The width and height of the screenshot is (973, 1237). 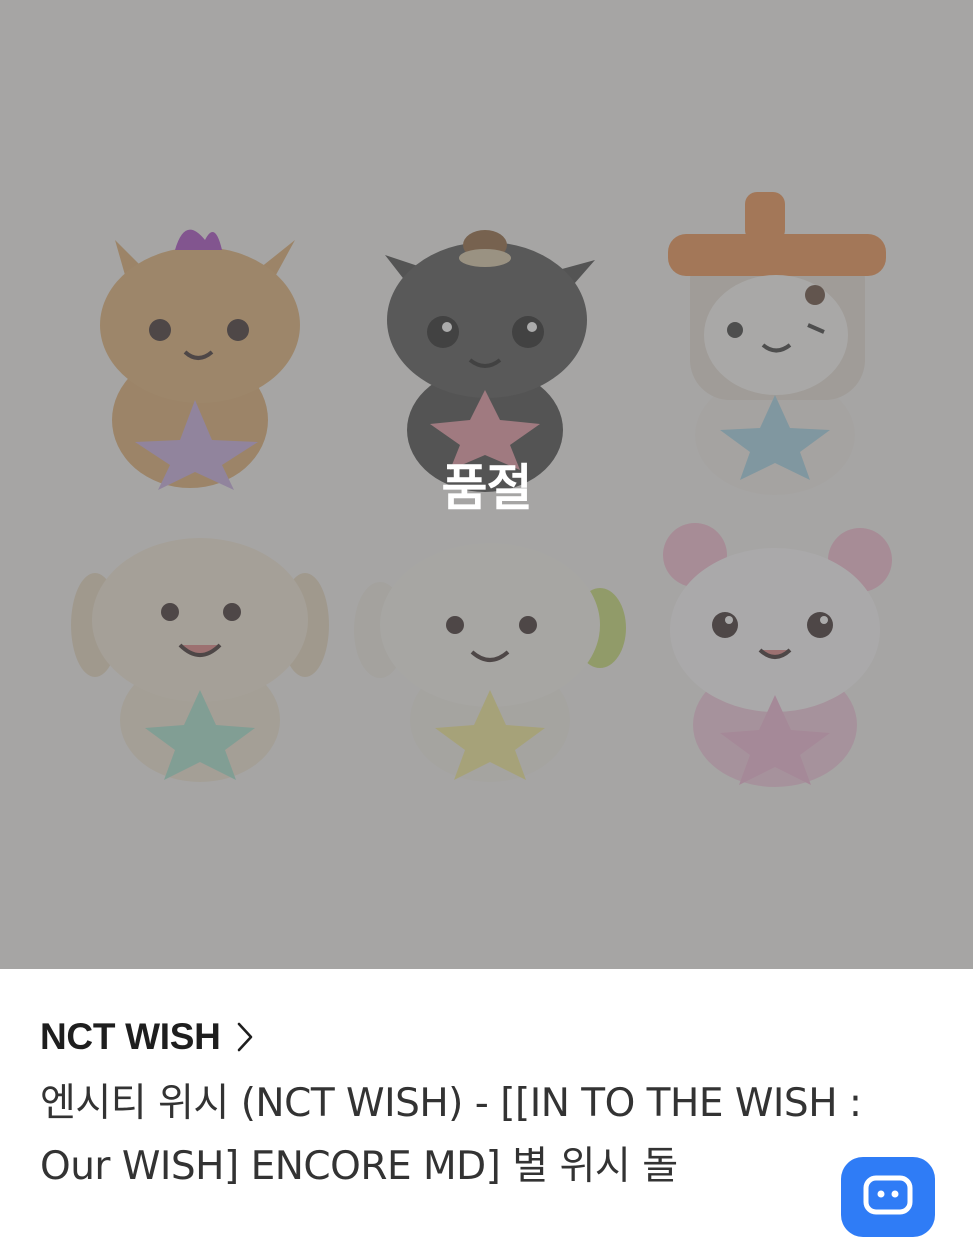 I want to click on brand-link: NCT WISH, so click(x=146, y=1037).